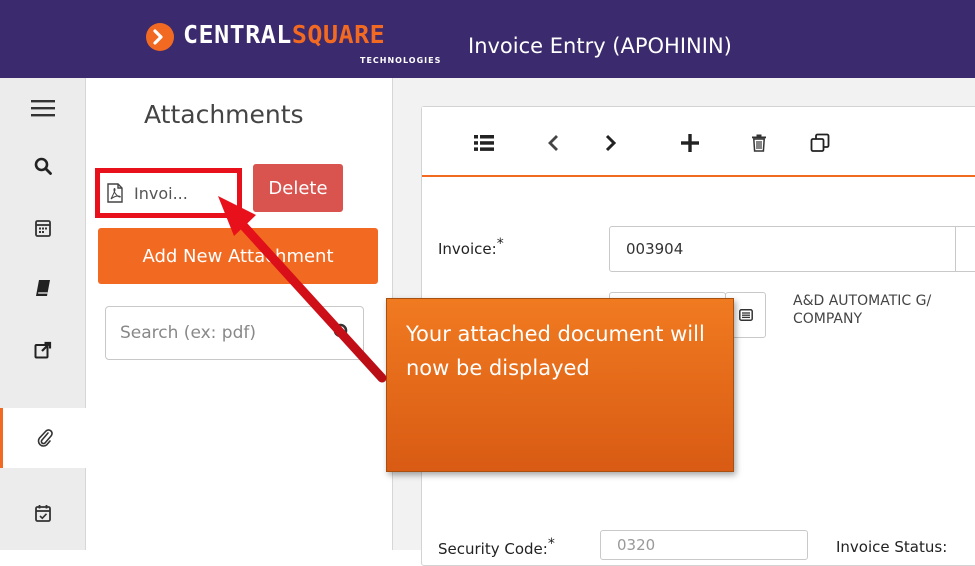 The image size is (975, 566). What do you see at coordinates (115, 193) in the screenshot?
I see `pdf-file-icon` at bounding box center [115, 193].